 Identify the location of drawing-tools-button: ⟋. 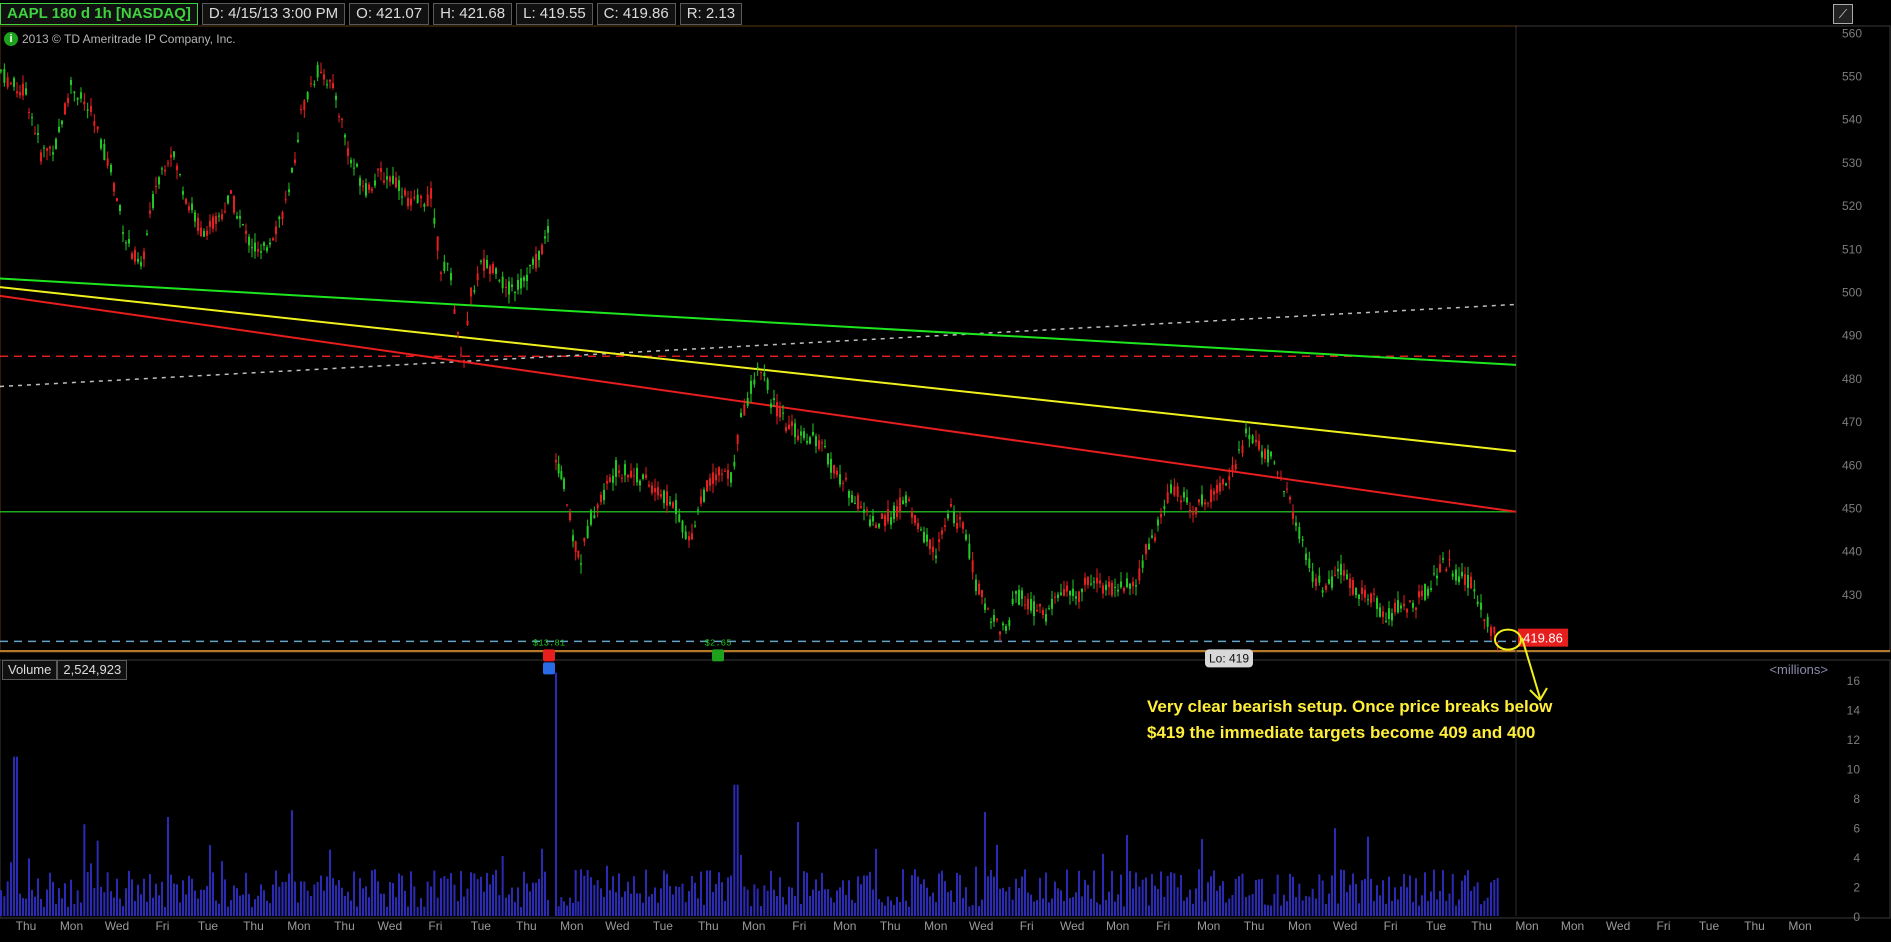
(1843, 14).